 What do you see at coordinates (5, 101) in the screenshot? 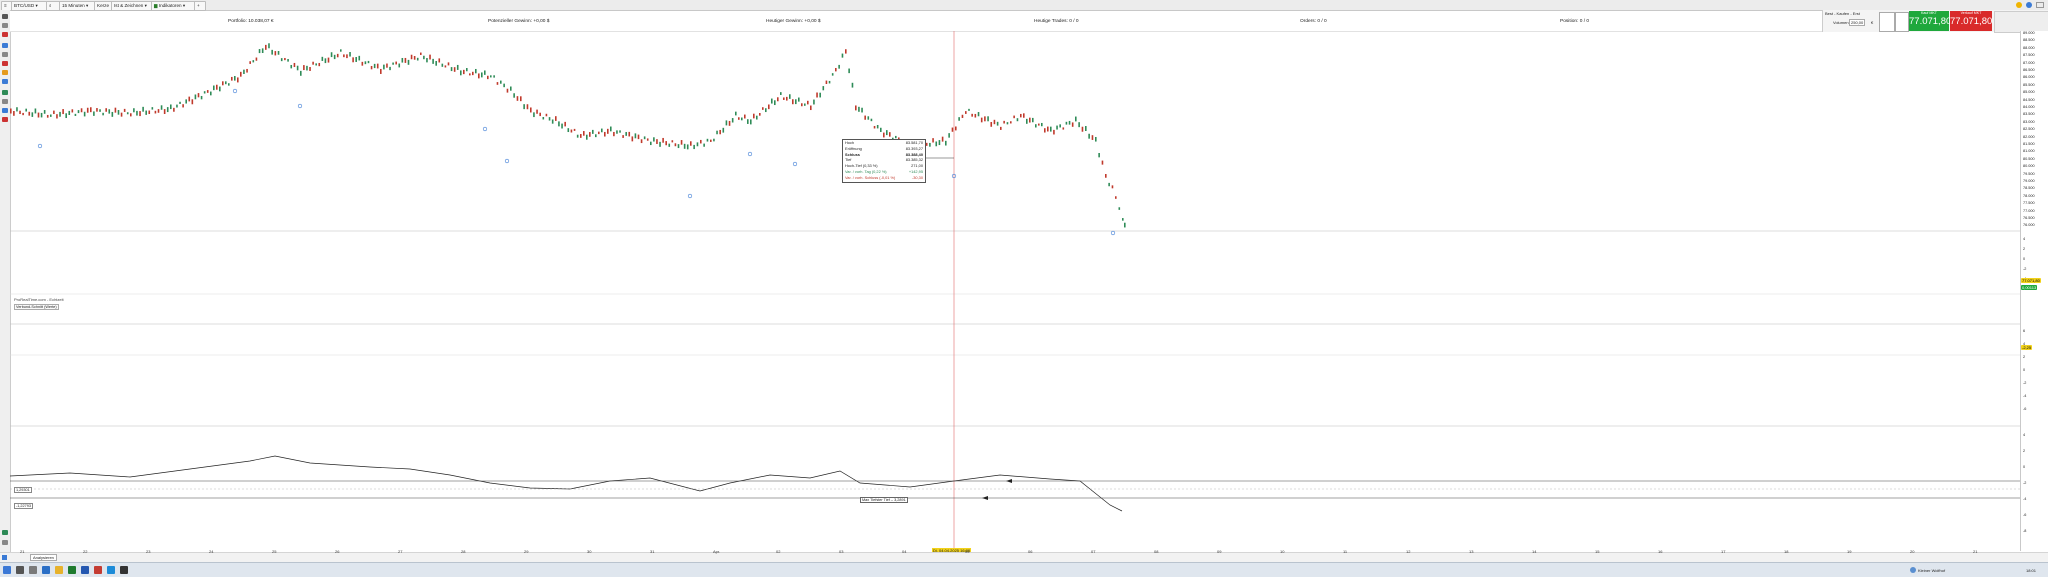
I see `measure-tool-icon` at bounding box center [5, 101].